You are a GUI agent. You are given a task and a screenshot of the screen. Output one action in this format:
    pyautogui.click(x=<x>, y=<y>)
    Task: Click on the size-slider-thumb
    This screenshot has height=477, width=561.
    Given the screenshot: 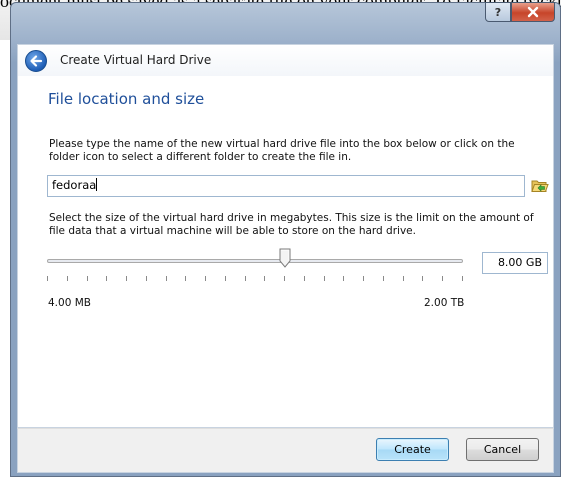 What is the action you would take?
    pyautogui.click(x=285, y=258)
    